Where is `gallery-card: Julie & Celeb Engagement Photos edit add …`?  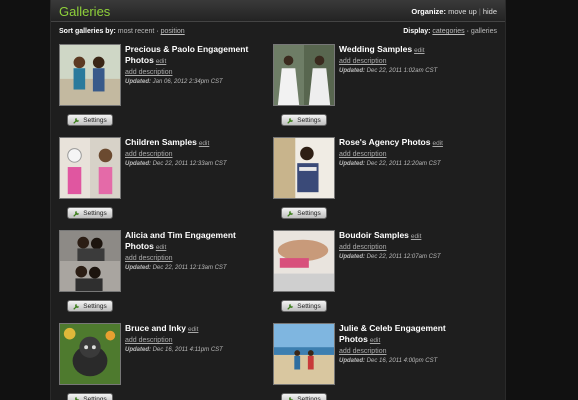 gallery-card: Julie & Celeb Engagement Photos edit add … is located at coordinates (378, 361).